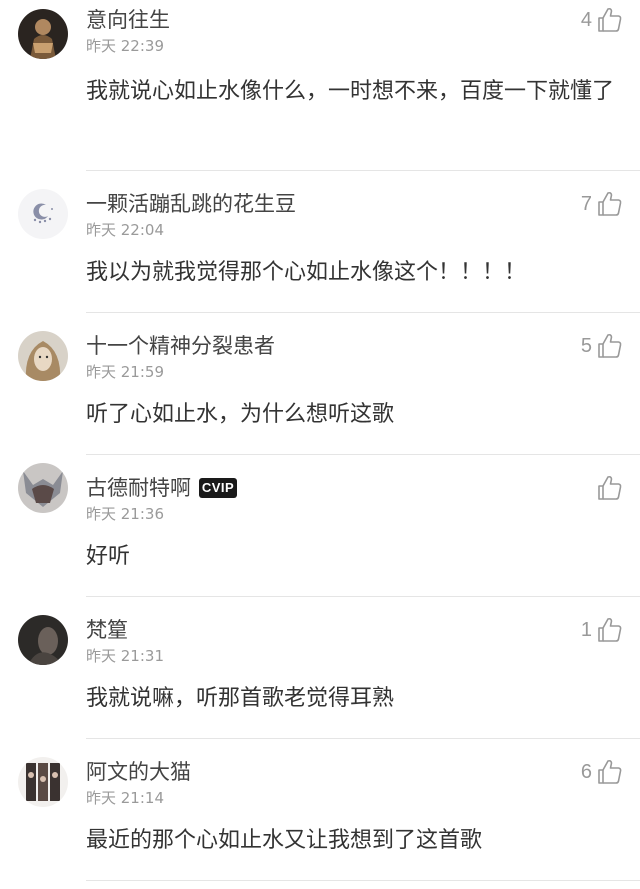 The image size is (640, 889). I want to click on like-button: 1, so click(602, 630).